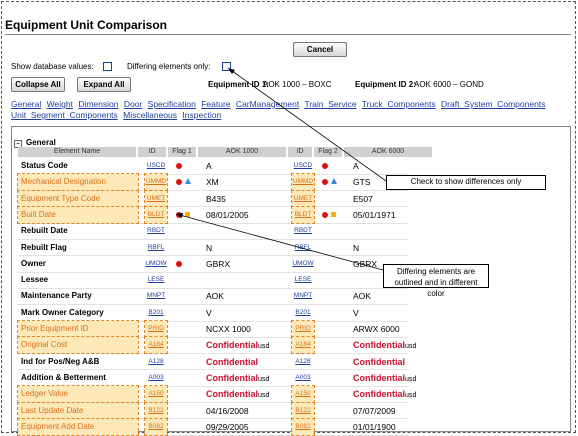  I want to click on arrow-line-differences, so click(307, 124).